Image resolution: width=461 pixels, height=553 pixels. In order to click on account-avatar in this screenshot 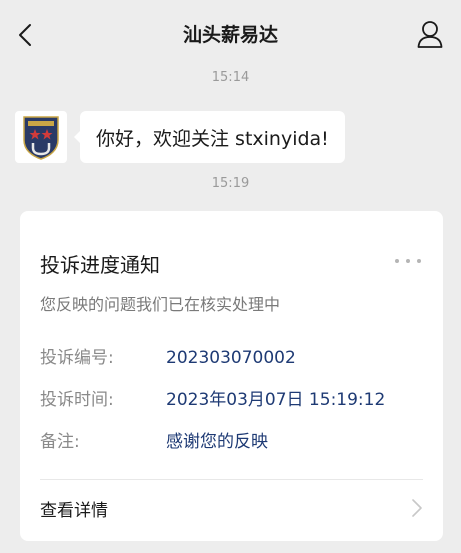, I will do `click(41, 137)`.